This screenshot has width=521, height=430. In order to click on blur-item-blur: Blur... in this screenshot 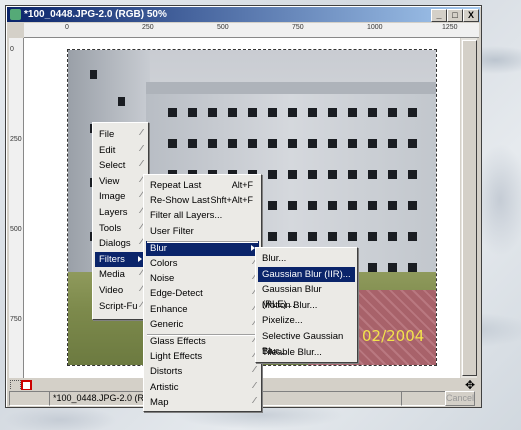, I will do `click(306, 258)`.